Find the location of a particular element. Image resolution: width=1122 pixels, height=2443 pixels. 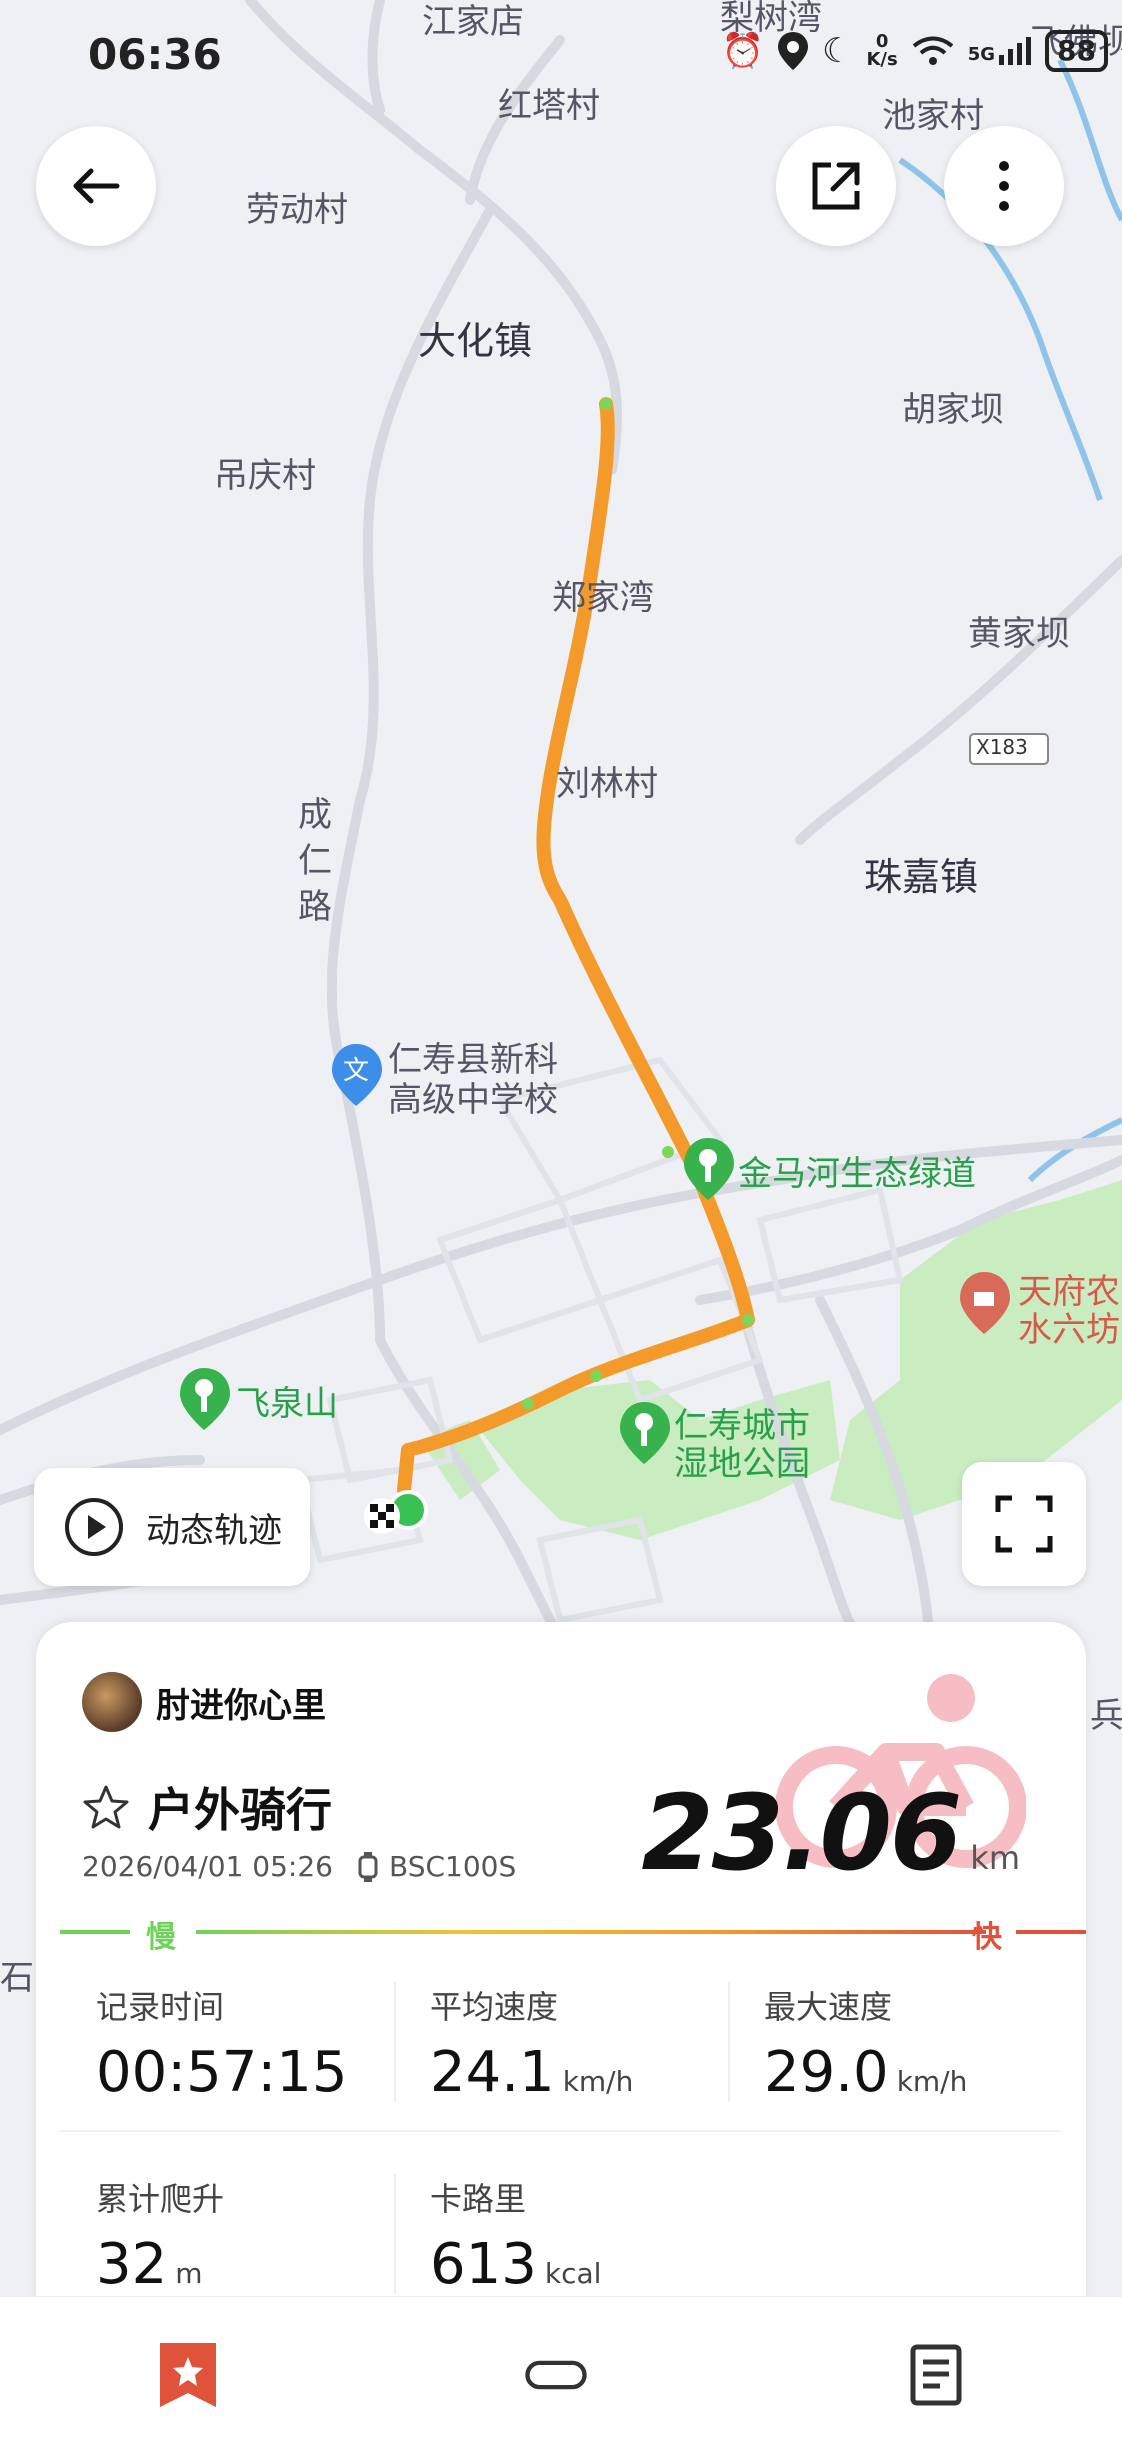

share-button is located at coordinates (836, 186).